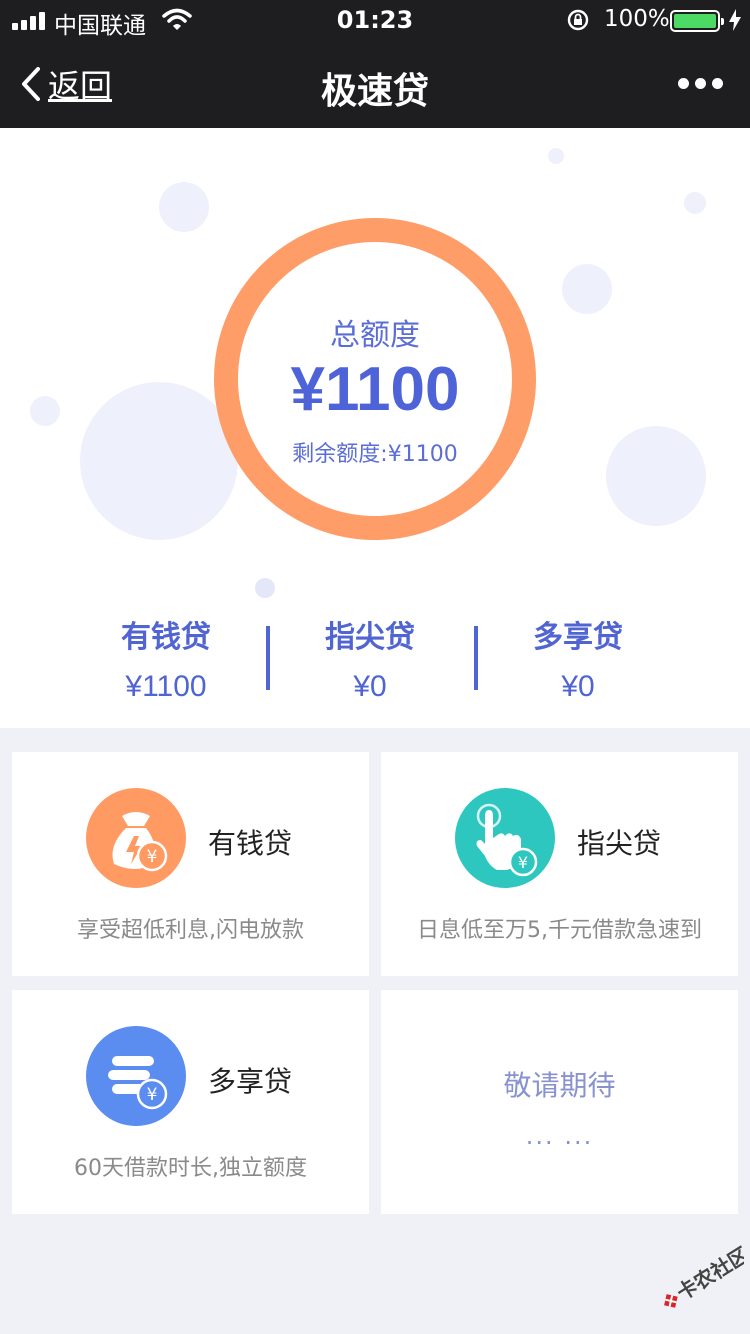  Describe the element at coordinates (559, 930) in the screenshot. I see `product-desc: 日息低至万5,千元借款急速到` at that location.